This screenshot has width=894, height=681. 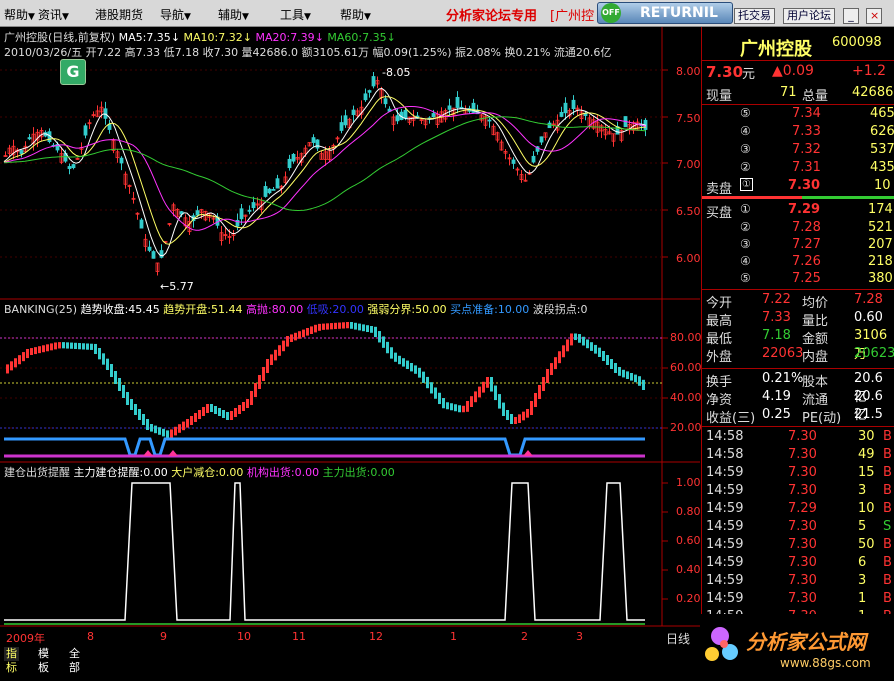 What do you see at coordinates (874, 16) in the screenshot?
I see `close-icon: ×` at bounding box center [874, 16].